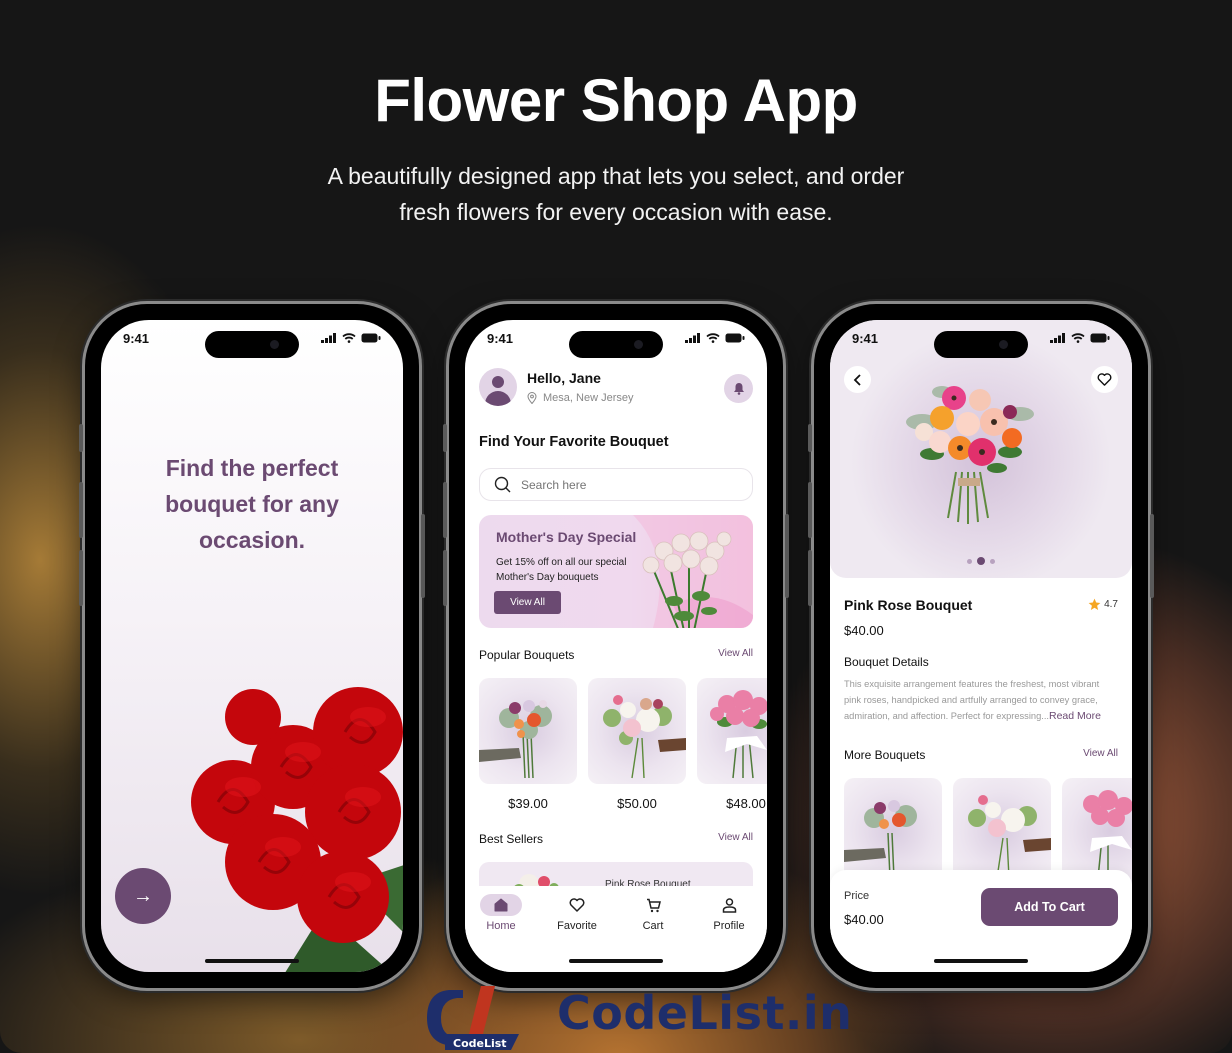 Image resolution: width=1232 pixels, height=1053 pixels. Describe the element at coordinates (1049, 907) in the screenshot. I see `add-to-cart-button: Add To Cart` at that location.